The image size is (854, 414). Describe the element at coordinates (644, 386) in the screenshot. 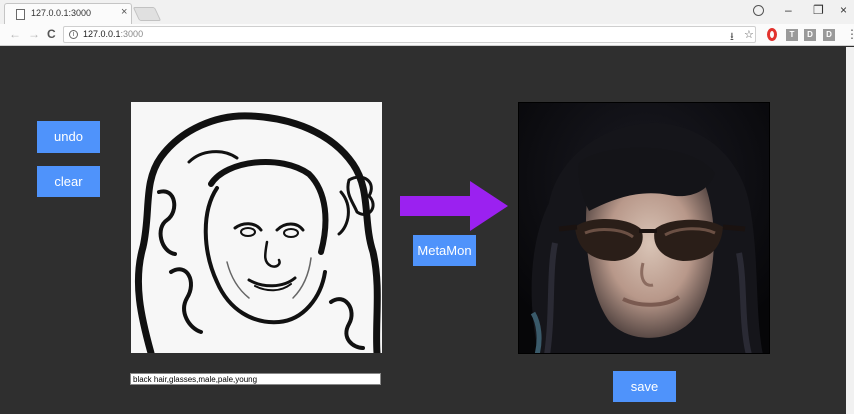

I see `save-button: save` at that location.